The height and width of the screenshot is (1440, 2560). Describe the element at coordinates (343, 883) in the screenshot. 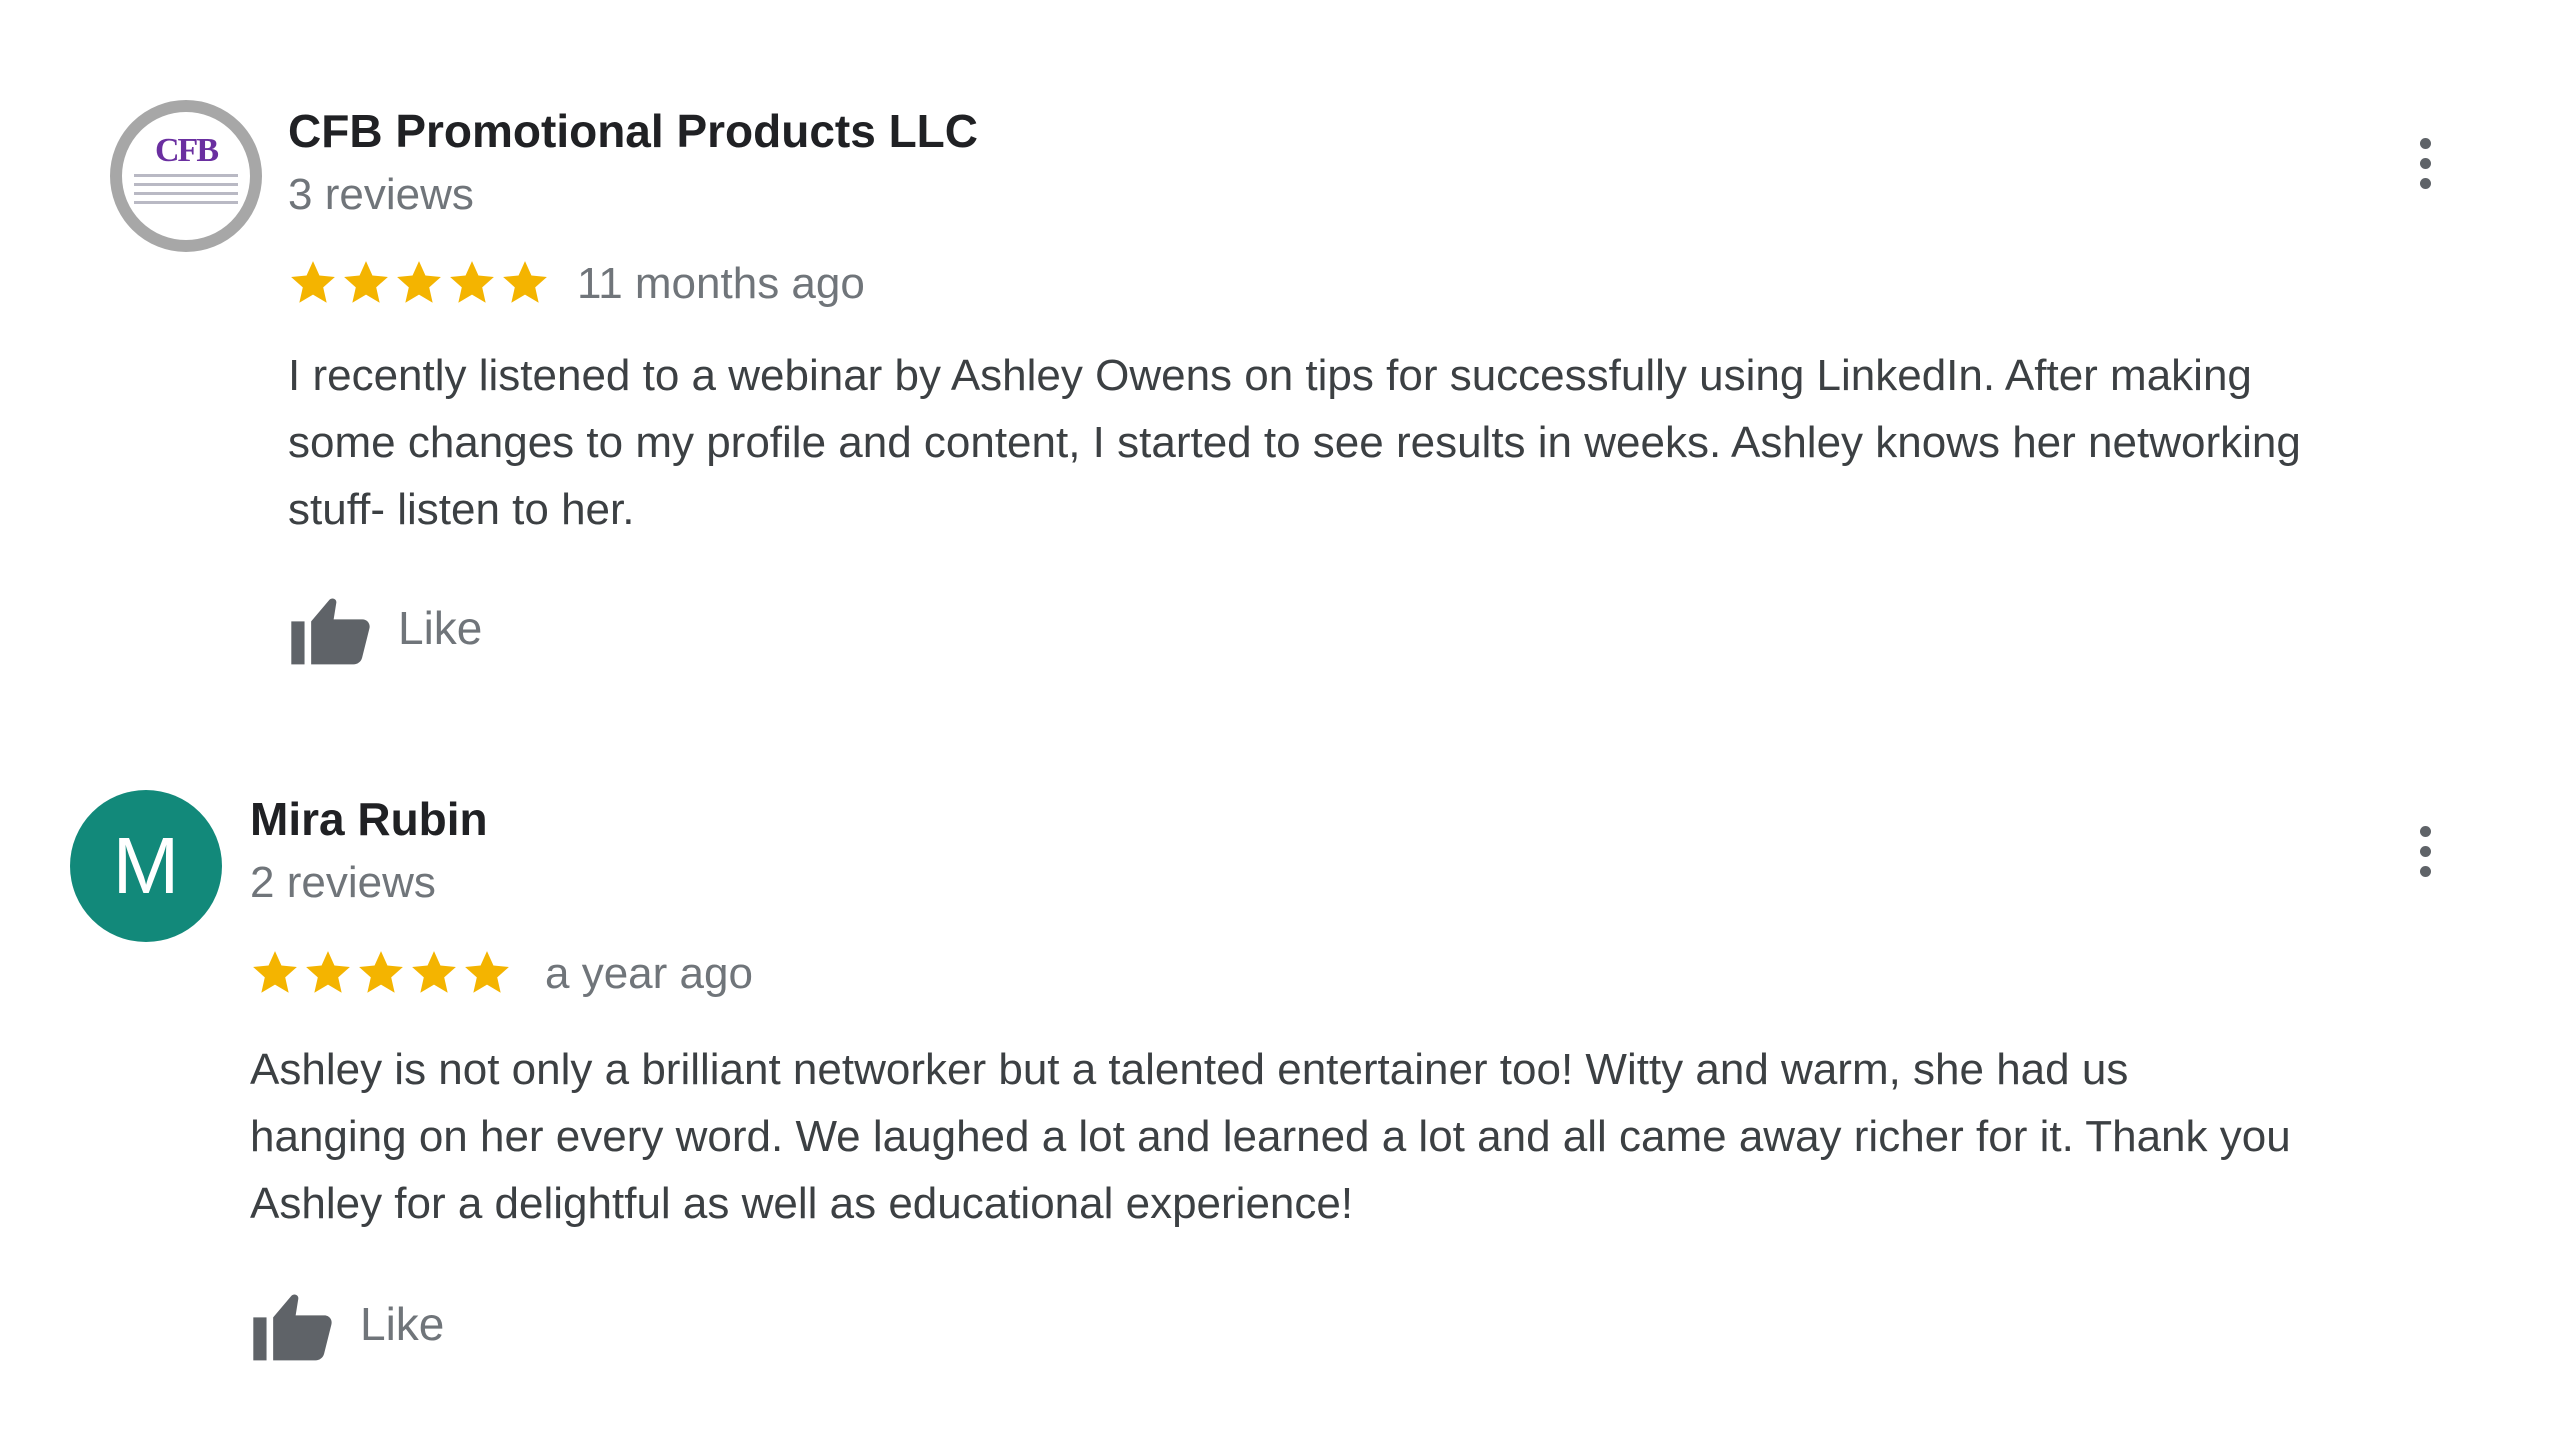

I see `review-count: 2 reviews` at that location.